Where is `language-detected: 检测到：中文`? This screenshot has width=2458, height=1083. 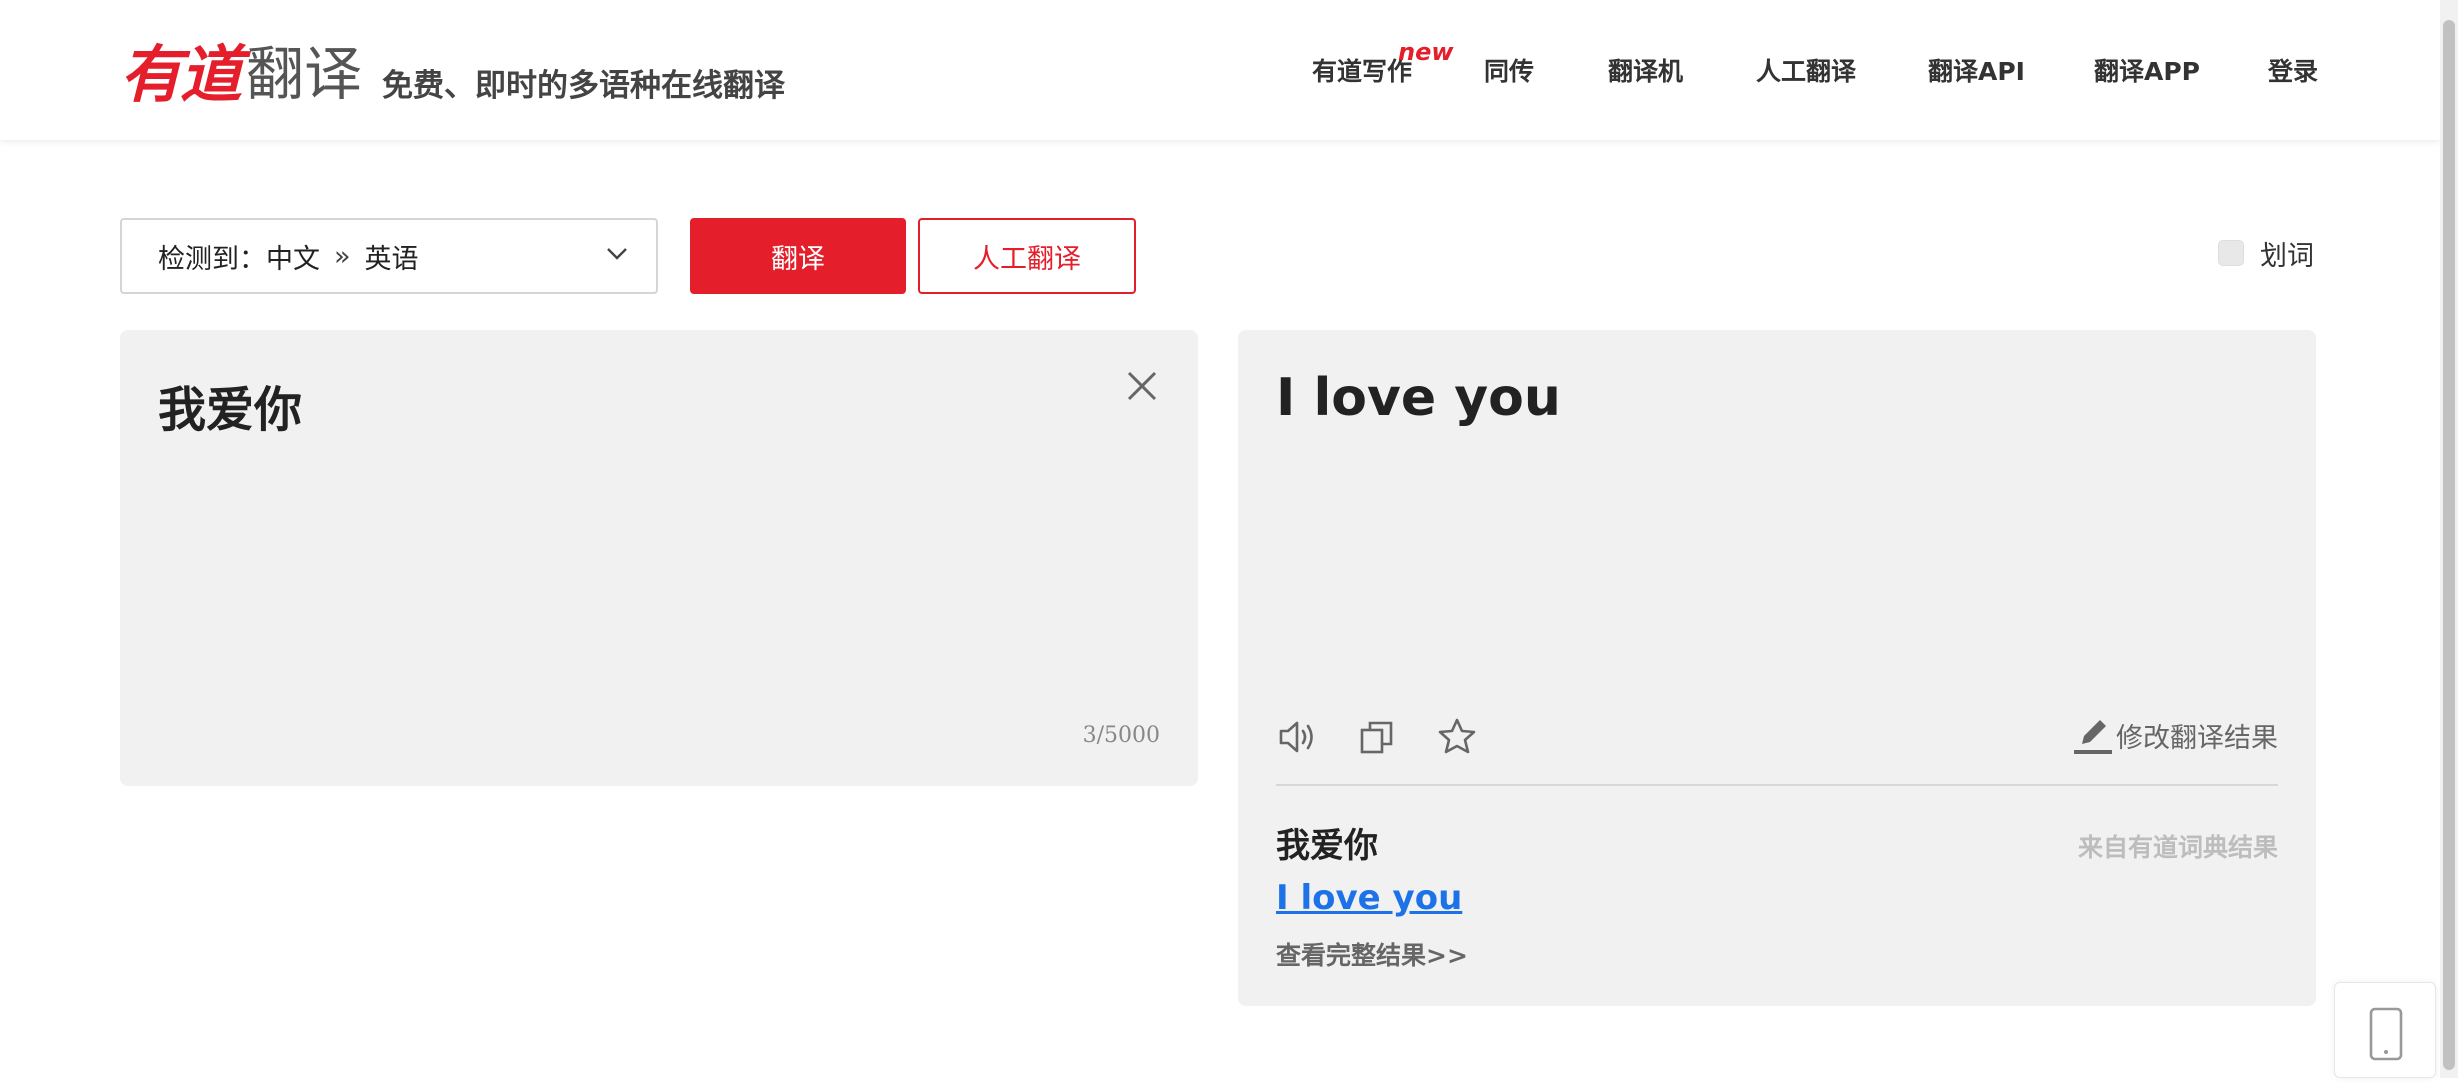
language-detected: 检测到：中文 is located at coordinates (239, 259).